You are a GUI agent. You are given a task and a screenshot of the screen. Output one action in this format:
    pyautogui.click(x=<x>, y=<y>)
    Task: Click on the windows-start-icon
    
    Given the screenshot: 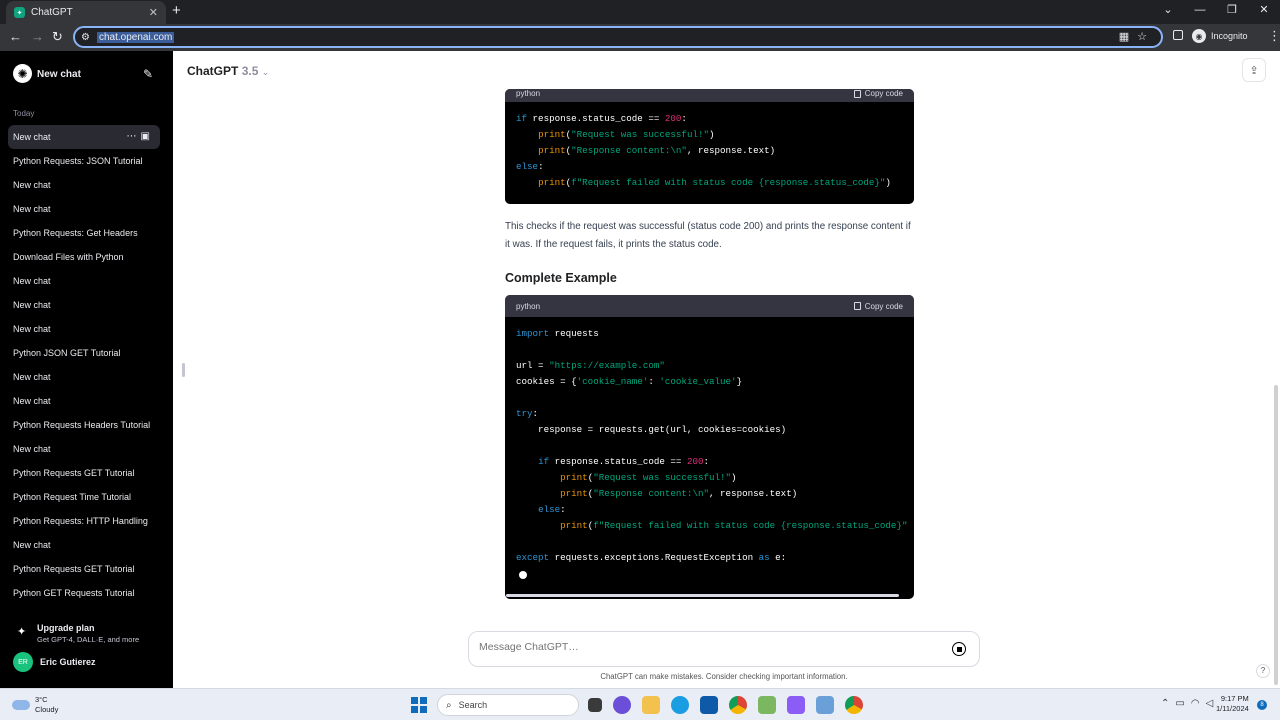 What is the action you would take?
    pyautogui.click(x=419, y=705)
    